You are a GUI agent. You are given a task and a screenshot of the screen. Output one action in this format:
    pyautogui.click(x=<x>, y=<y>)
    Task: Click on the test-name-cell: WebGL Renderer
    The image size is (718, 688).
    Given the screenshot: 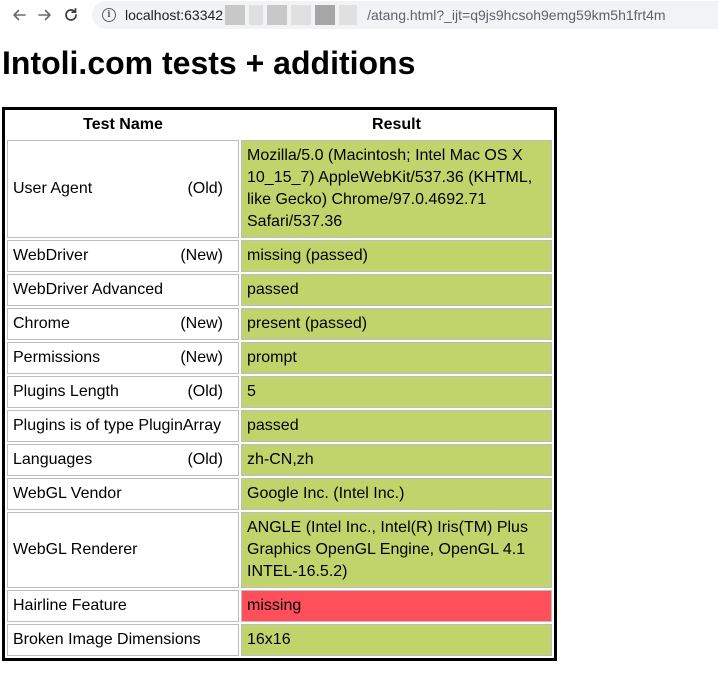 What is the action you would take?
    pyautogui.click(x=123, y=550)
    